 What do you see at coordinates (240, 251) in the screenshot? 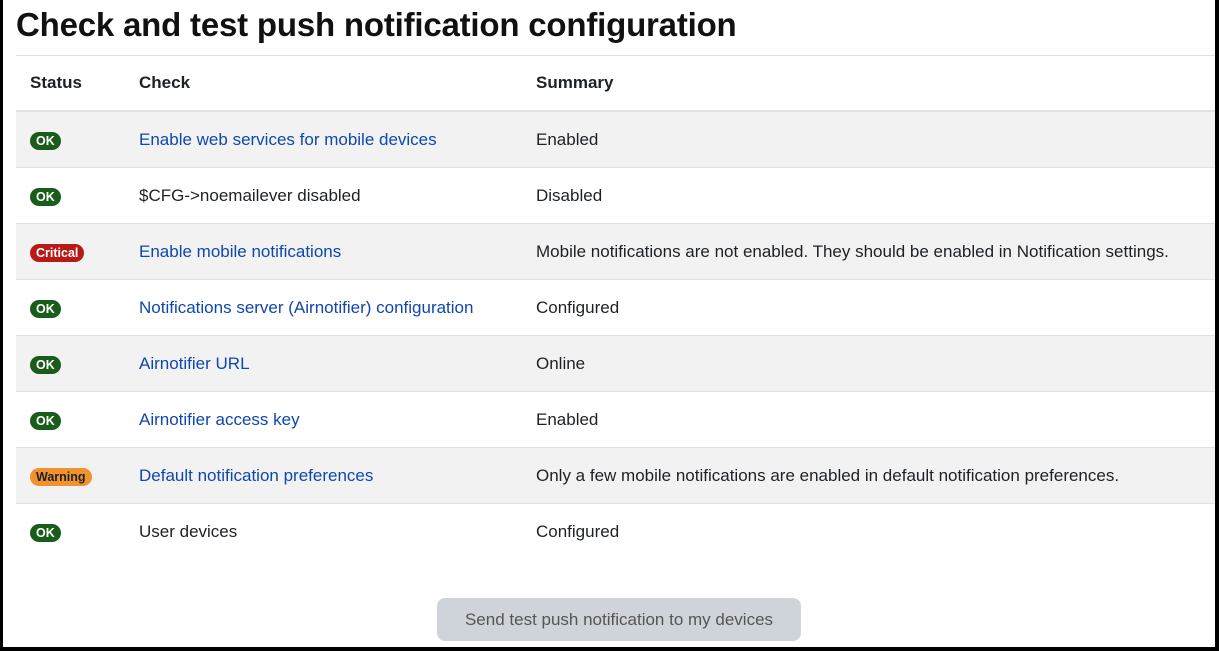
I see `check-link: Enable mobile notifications` at bounding box center [240, 251].